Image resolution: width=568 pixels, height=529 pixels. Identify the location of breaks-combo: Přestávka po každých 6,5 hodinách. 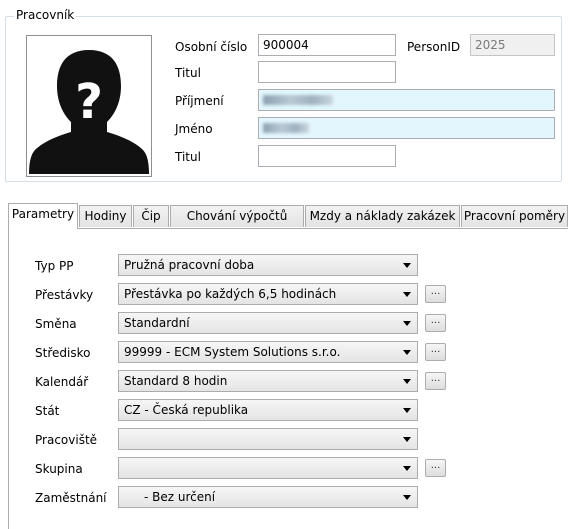
(268, 294).